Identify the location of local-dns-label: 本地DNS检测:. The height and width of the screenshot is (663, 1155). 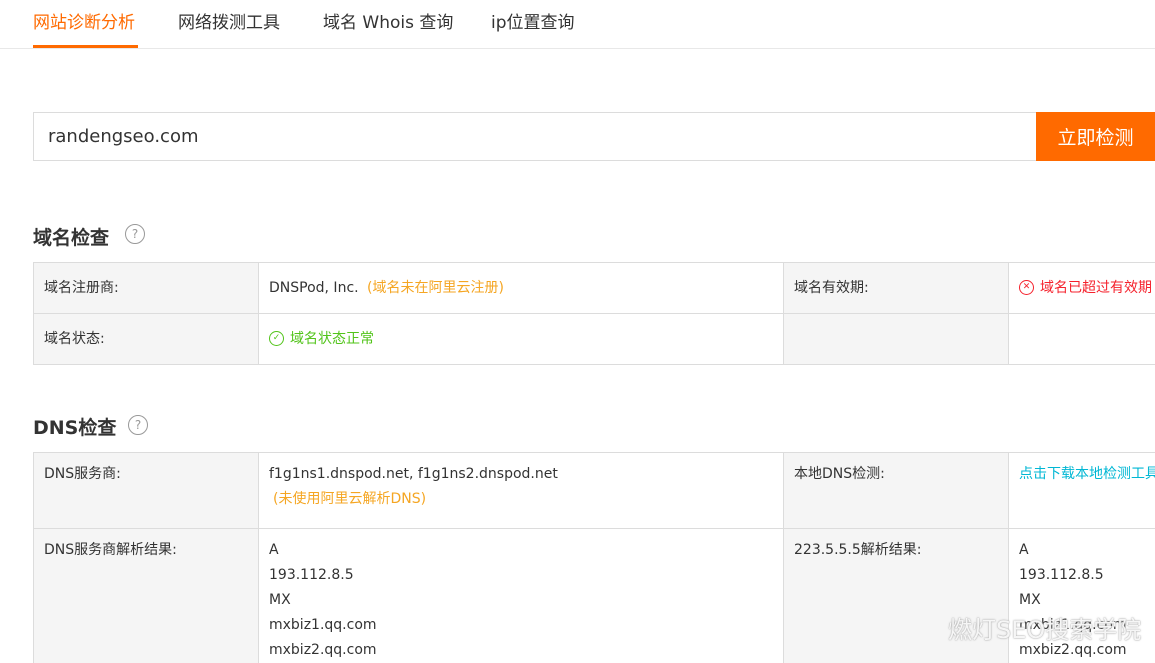
(896, 490).